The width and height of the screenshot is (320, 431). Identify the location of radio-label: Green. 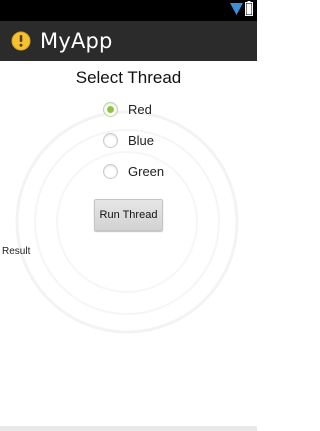
(146, 171).